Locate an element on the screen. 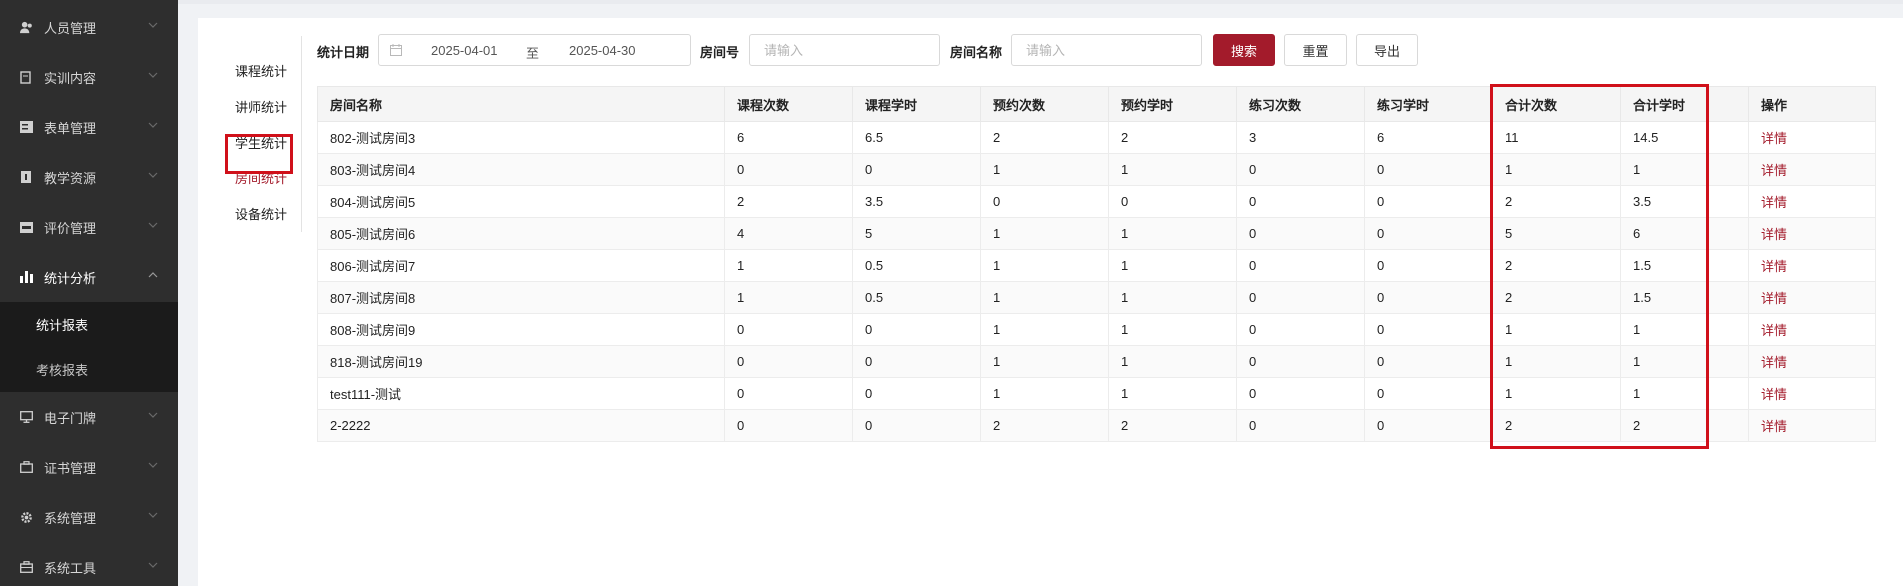 The width and height of the screenshot is (1903, 586). sidebar-subitem-stat-report: 统计报表 is located at coordinates (89, 324).